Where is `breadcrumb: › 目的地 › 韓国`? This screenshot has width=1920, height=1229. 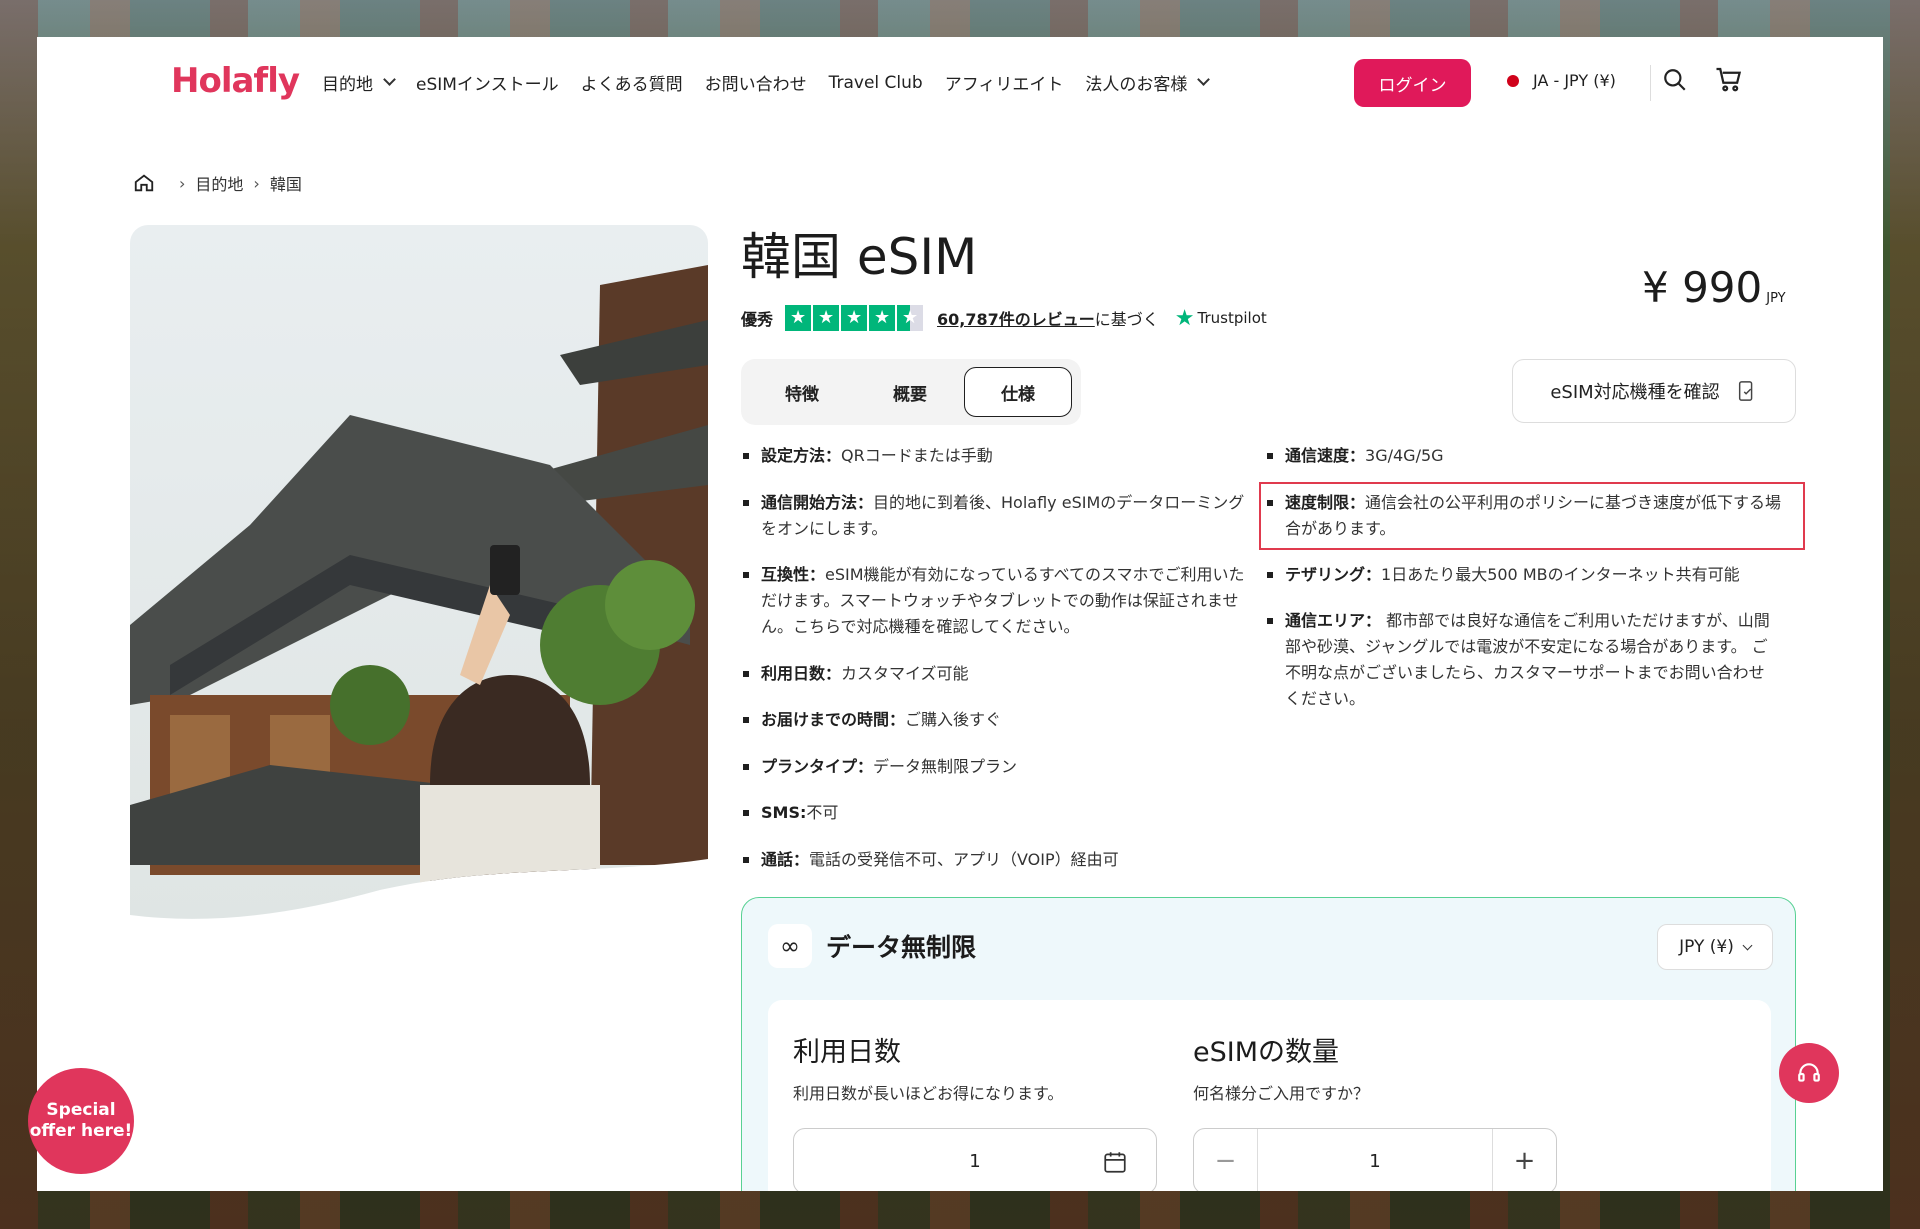
breadcrumb: › 目的地 › 韓国 is located at coordinates (217, 183).